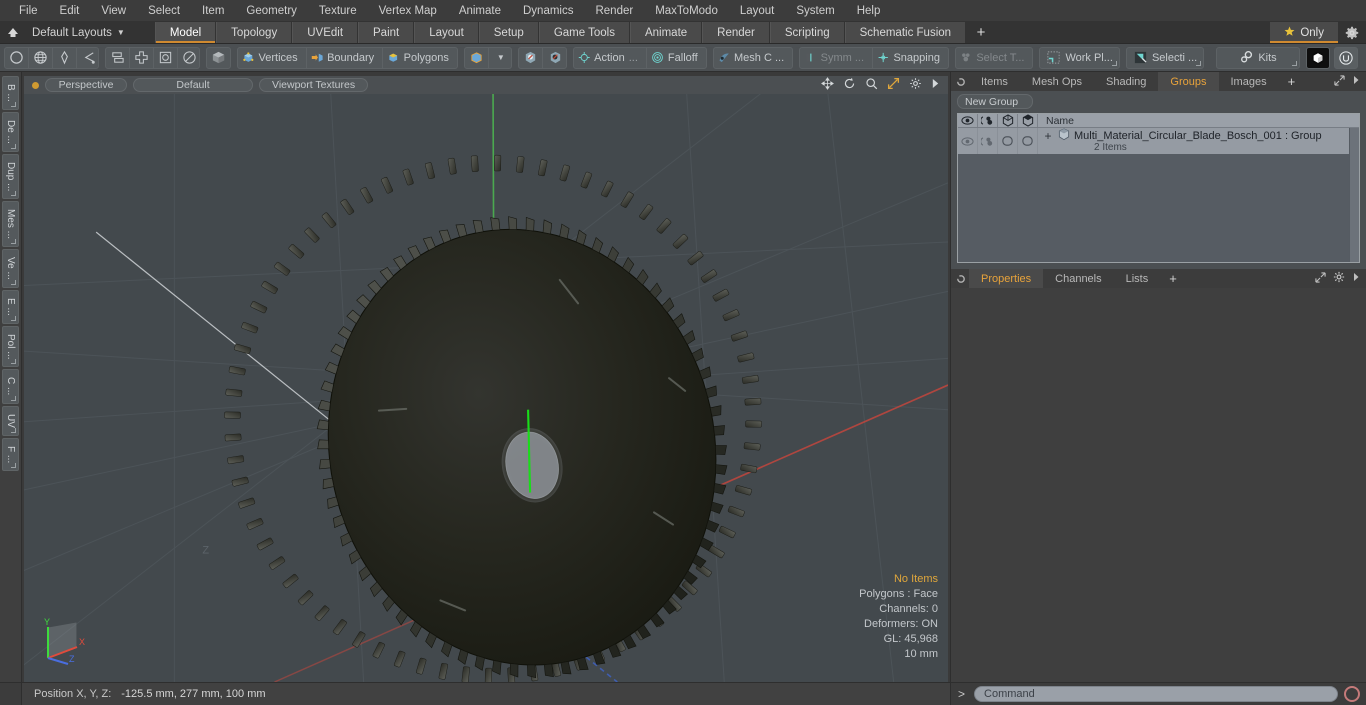  Describe the element at coordinates (1048, 136) in the screenshot. I see `expand-row-button: +` at that location.